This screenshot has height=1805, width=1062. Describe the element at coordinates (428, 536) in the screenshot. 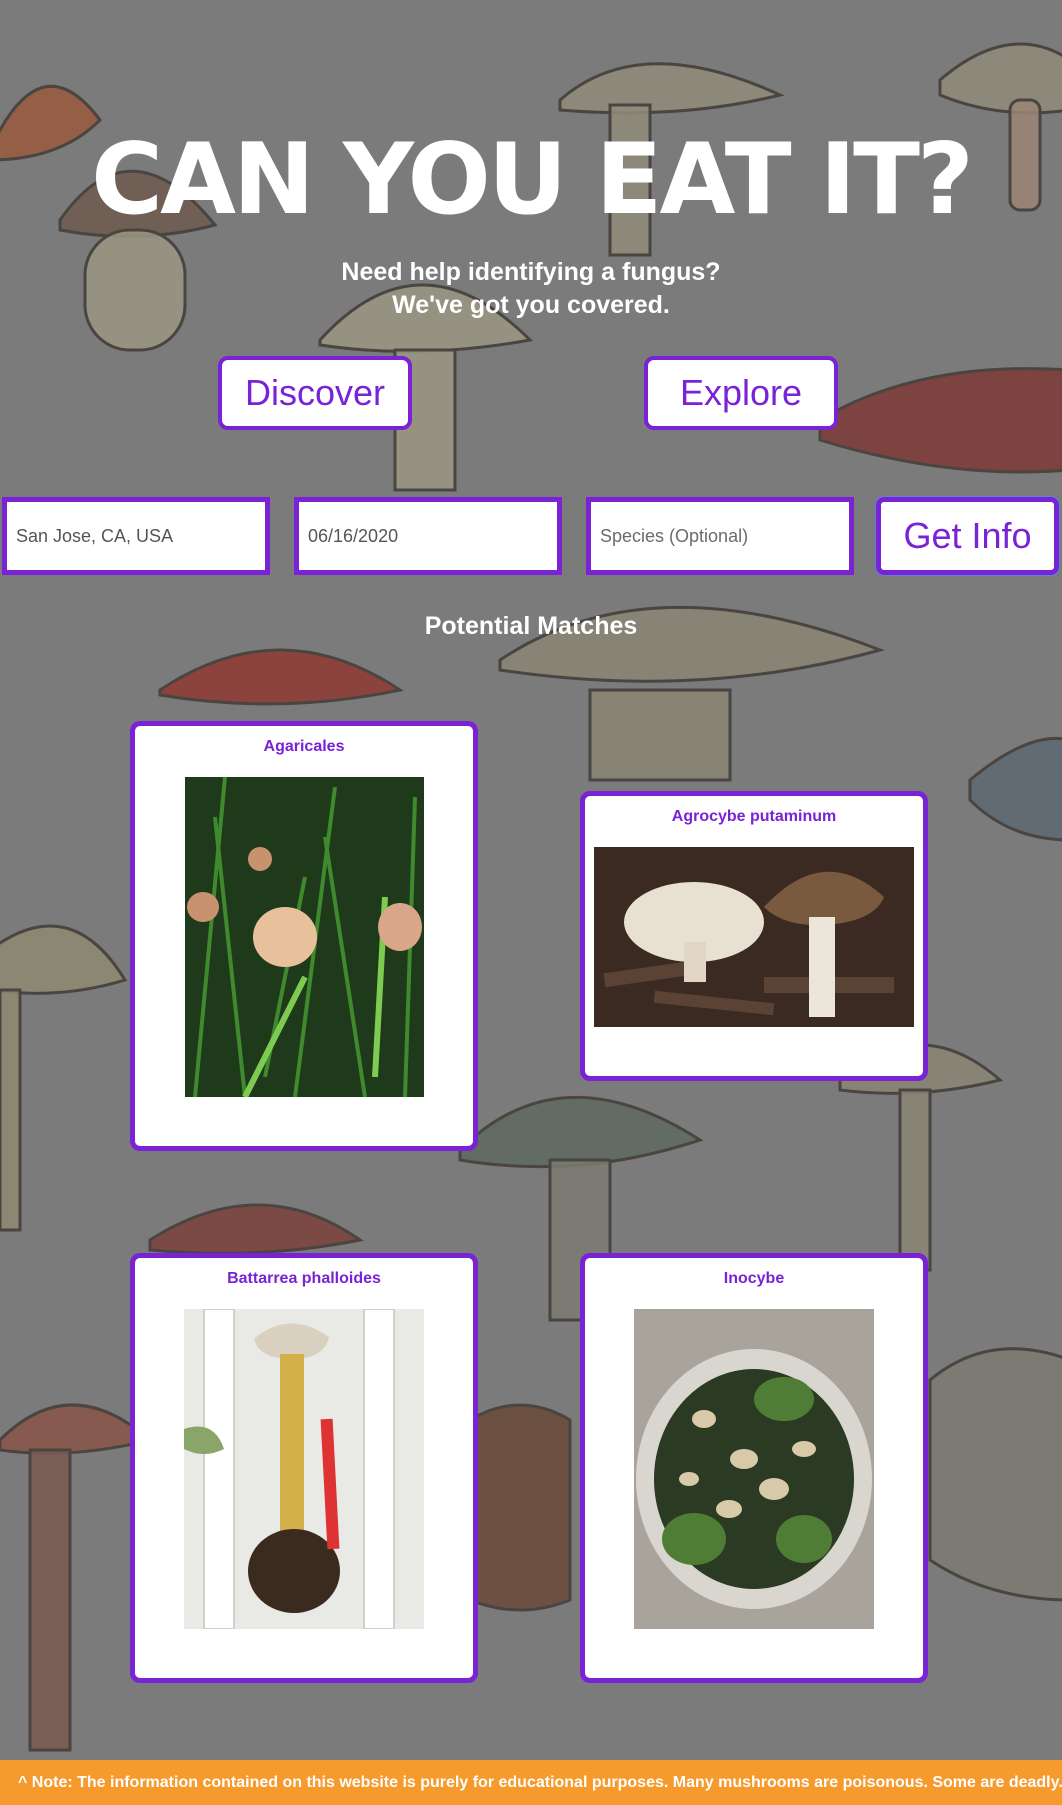

I see `date-field: 06/16/2020` at that location.